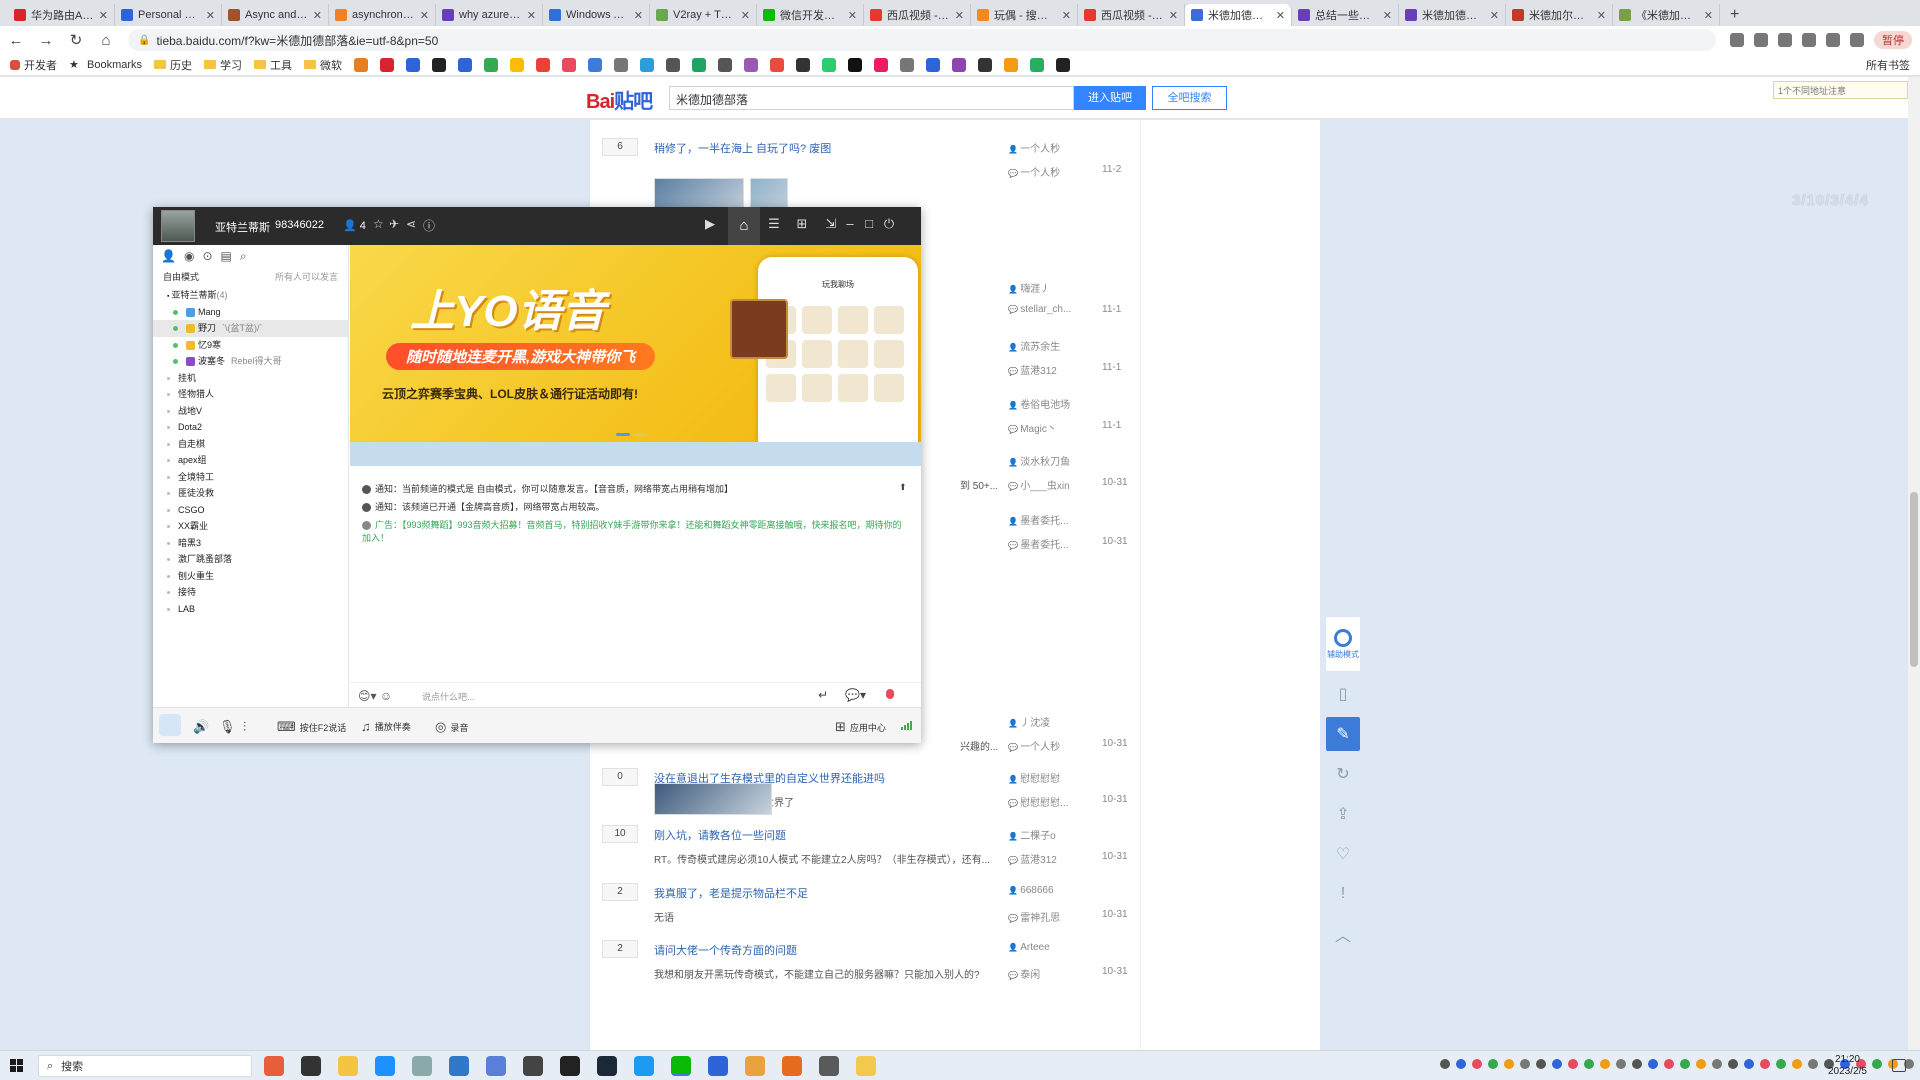 This screenshot has width=1920, height=1080. I want to click on notes-icon: ▤, so click(226, 256).